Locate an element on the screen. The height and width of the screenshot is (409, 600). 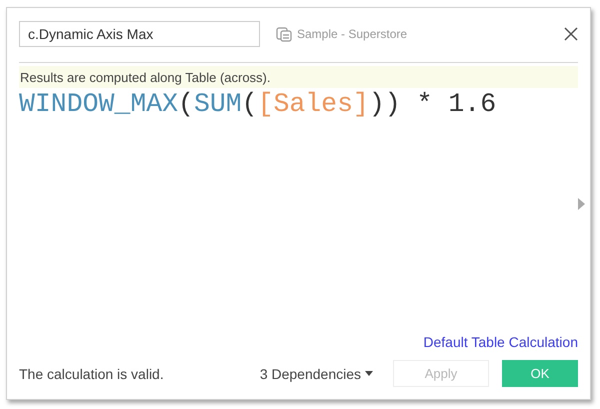
info-message: Results are computed along Table (across). is located at coordinates (298, 77).